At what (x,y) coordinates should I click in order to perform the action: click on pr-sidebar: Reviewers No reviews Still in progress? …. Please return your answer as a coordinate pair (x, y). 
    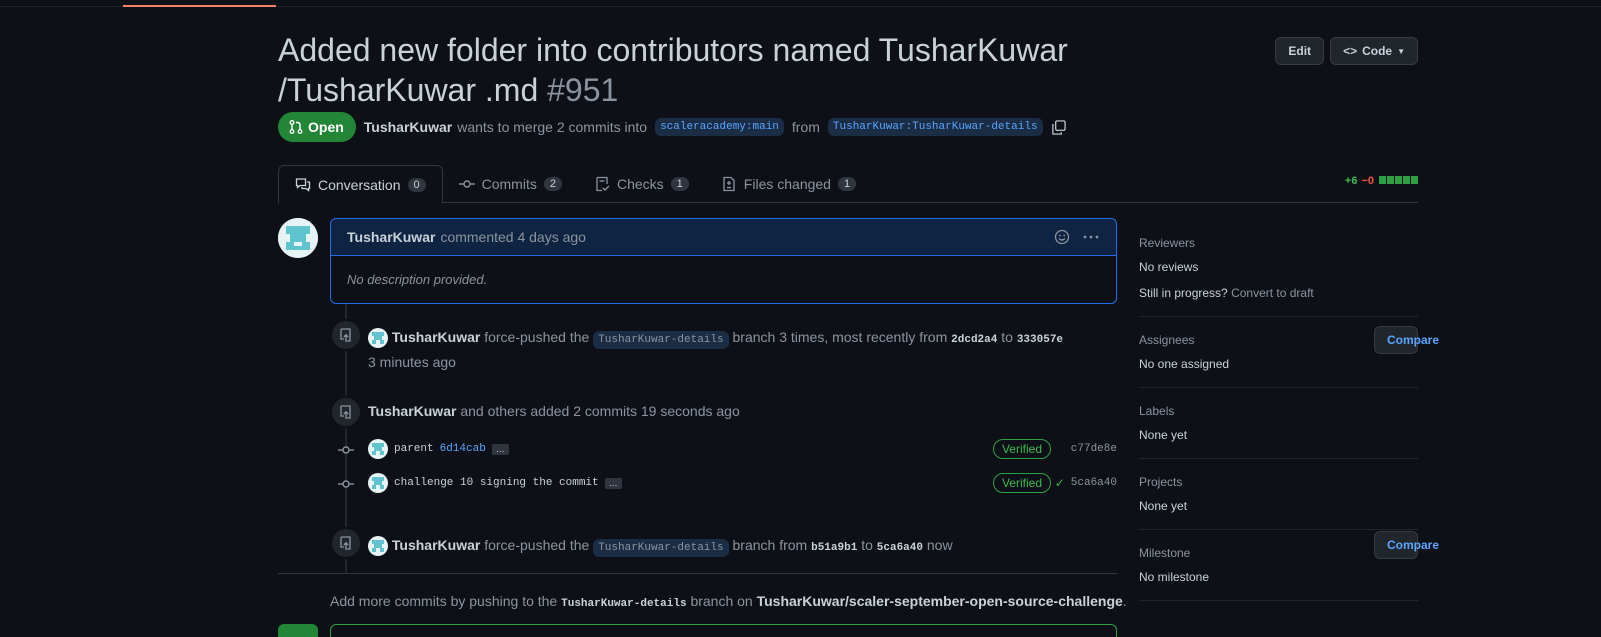
    Looking at the image, I should click on (1278, 414).